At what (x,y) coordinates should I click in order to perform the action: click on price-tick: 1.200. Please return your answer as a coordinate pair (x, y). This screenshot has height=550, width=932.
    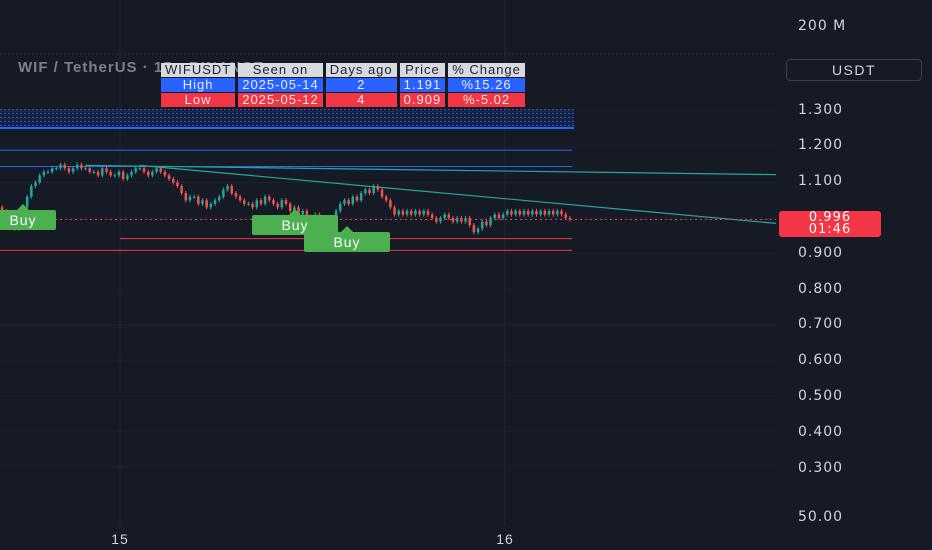
    Looking at the image, I should click on (821, 145).